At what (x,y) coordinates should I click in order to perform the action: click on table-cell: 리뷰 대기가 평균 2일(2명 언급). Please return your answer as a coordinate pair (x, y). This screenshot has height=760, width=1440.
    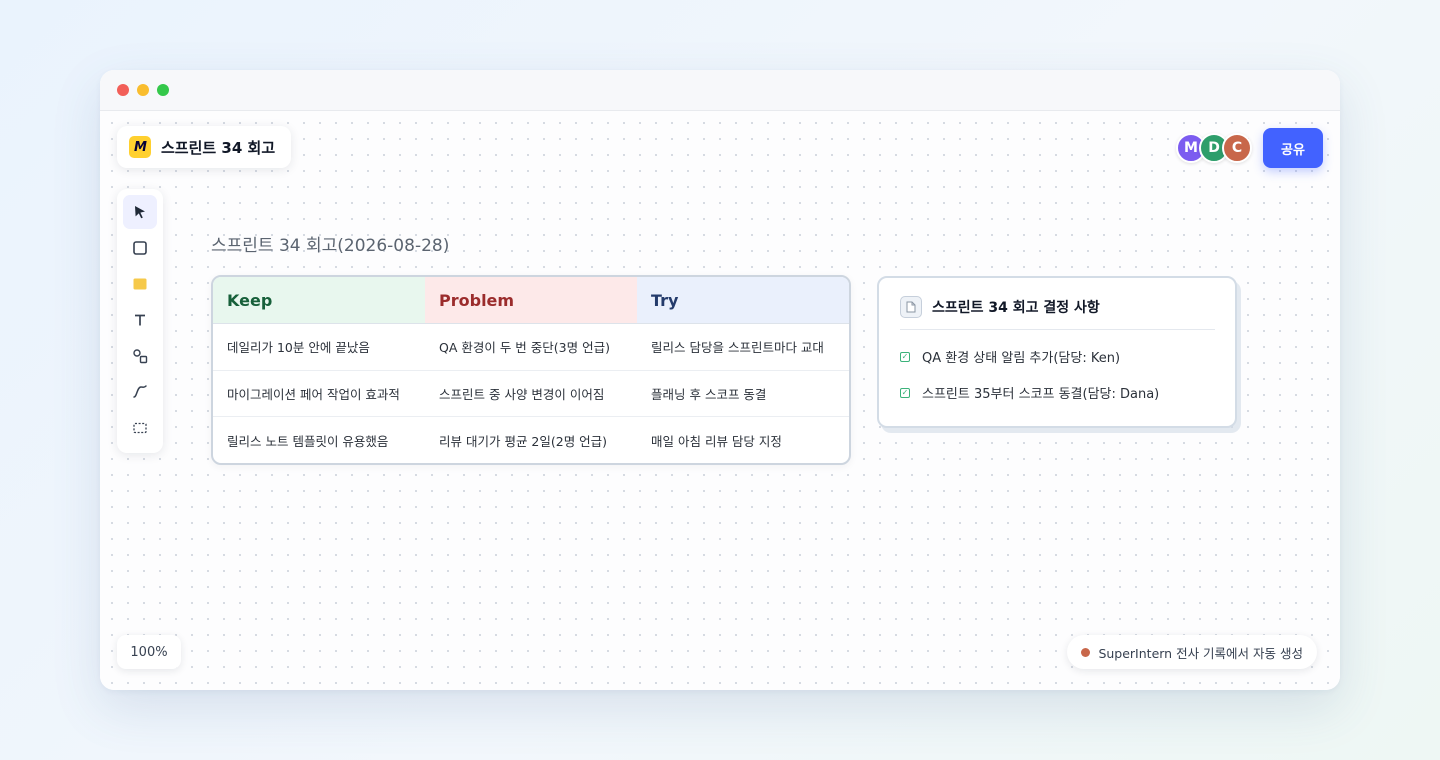
    Looking at the image, I should click on (531, 440).